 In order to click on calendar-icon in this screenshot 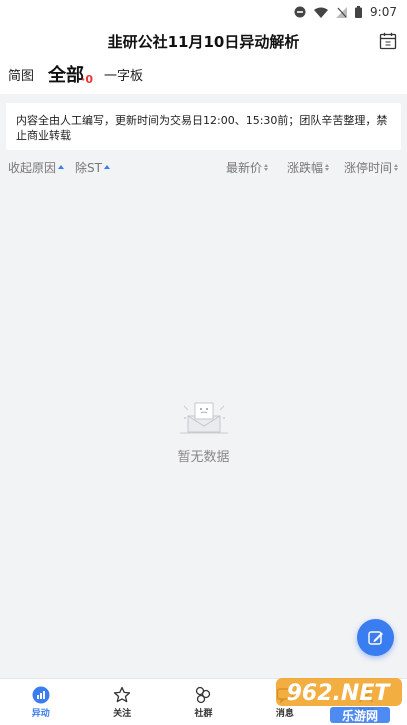, I will do `click(388, 41)`.